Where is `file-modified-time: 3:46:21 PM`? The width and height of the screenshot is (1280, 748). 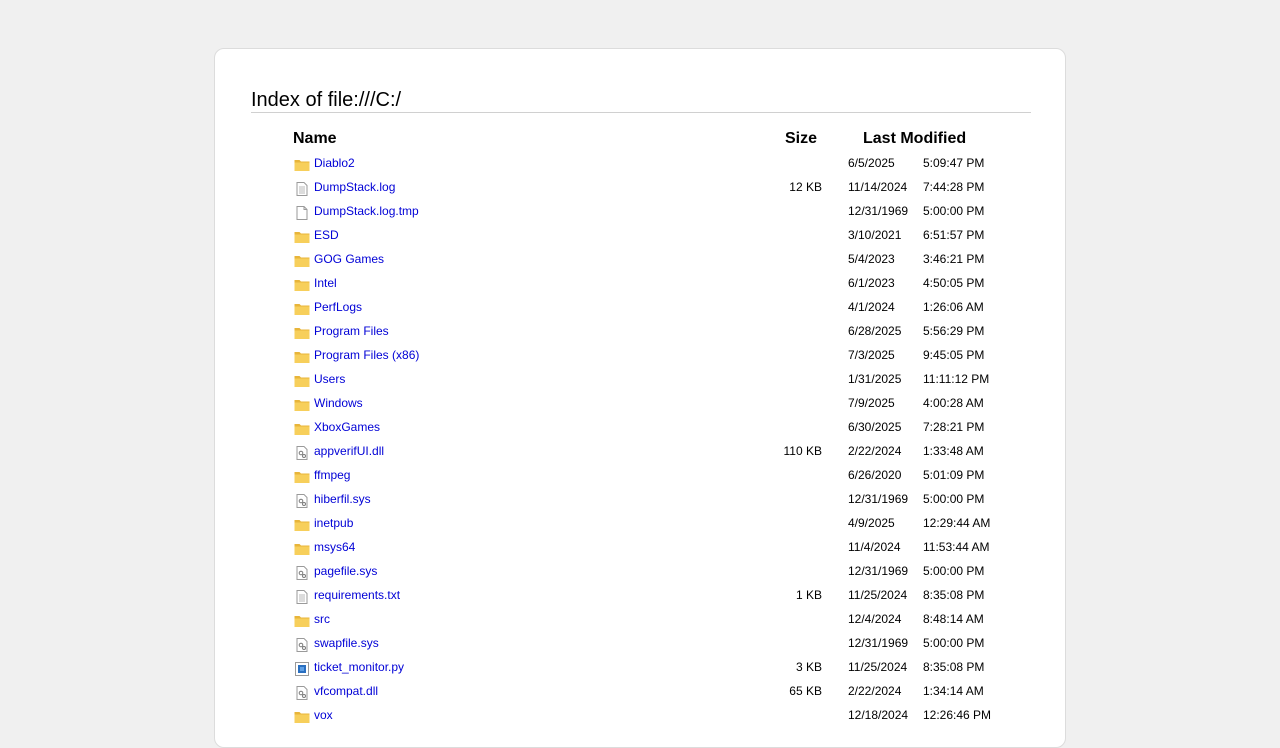 file-modified-time: 3:46:21 PM is located at coordinates (954, 259).